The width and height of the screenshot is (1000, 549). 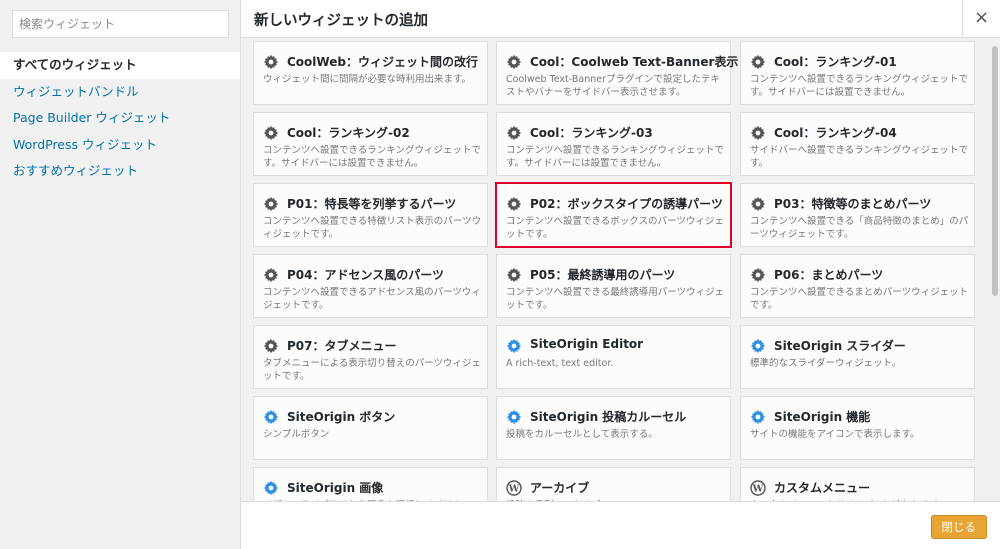 What do you see at coordinates (615, 299) in the screenshot?
I see `widget-description: コンテンツへ設置できる最終誘導用パーツウィジェットです。` at bounding box center [615, 299].